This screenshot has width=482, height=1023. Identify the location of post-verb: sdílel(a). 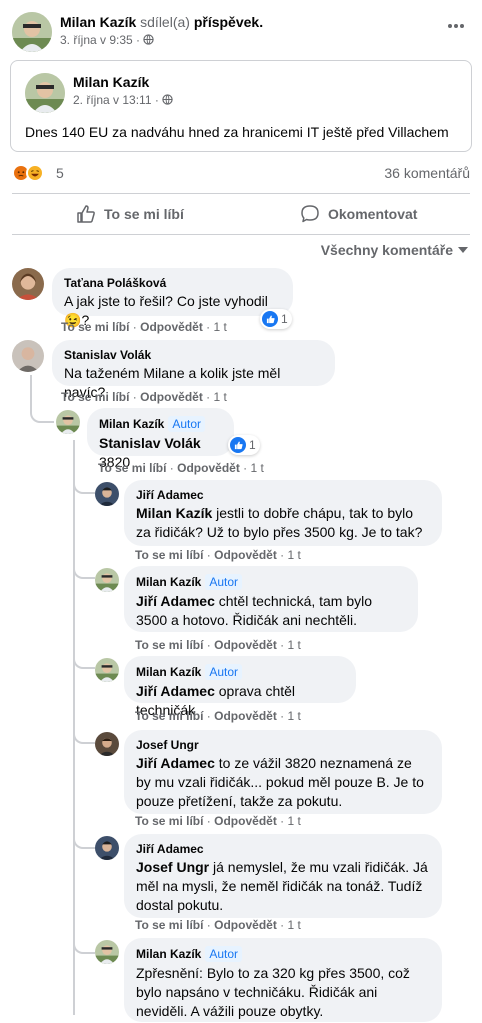
(165, 22).